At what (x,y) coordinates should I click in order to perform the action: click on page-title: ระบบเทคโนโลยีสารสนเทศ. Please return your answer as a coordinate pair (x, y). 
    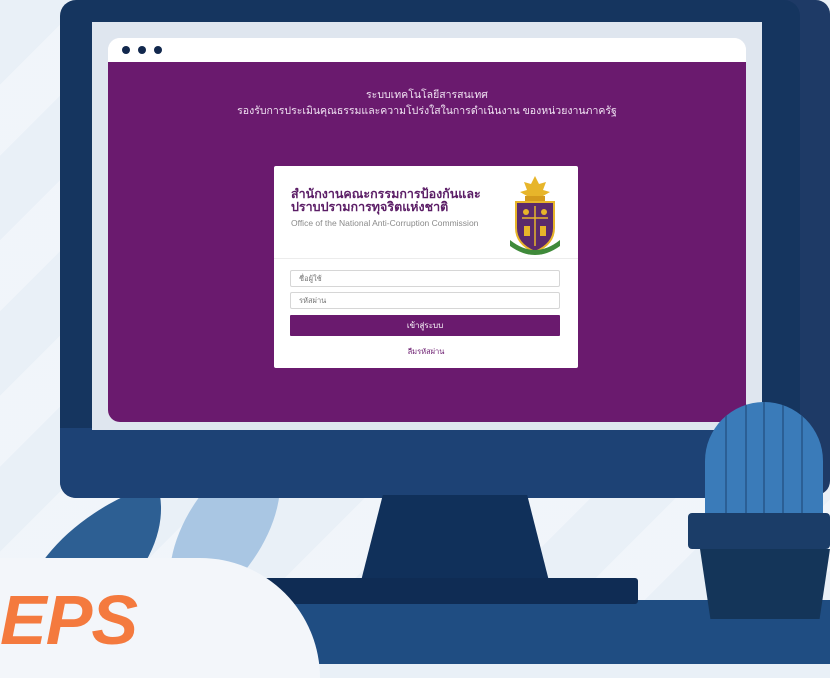
    Looking at the image, I should click on (427, 95).